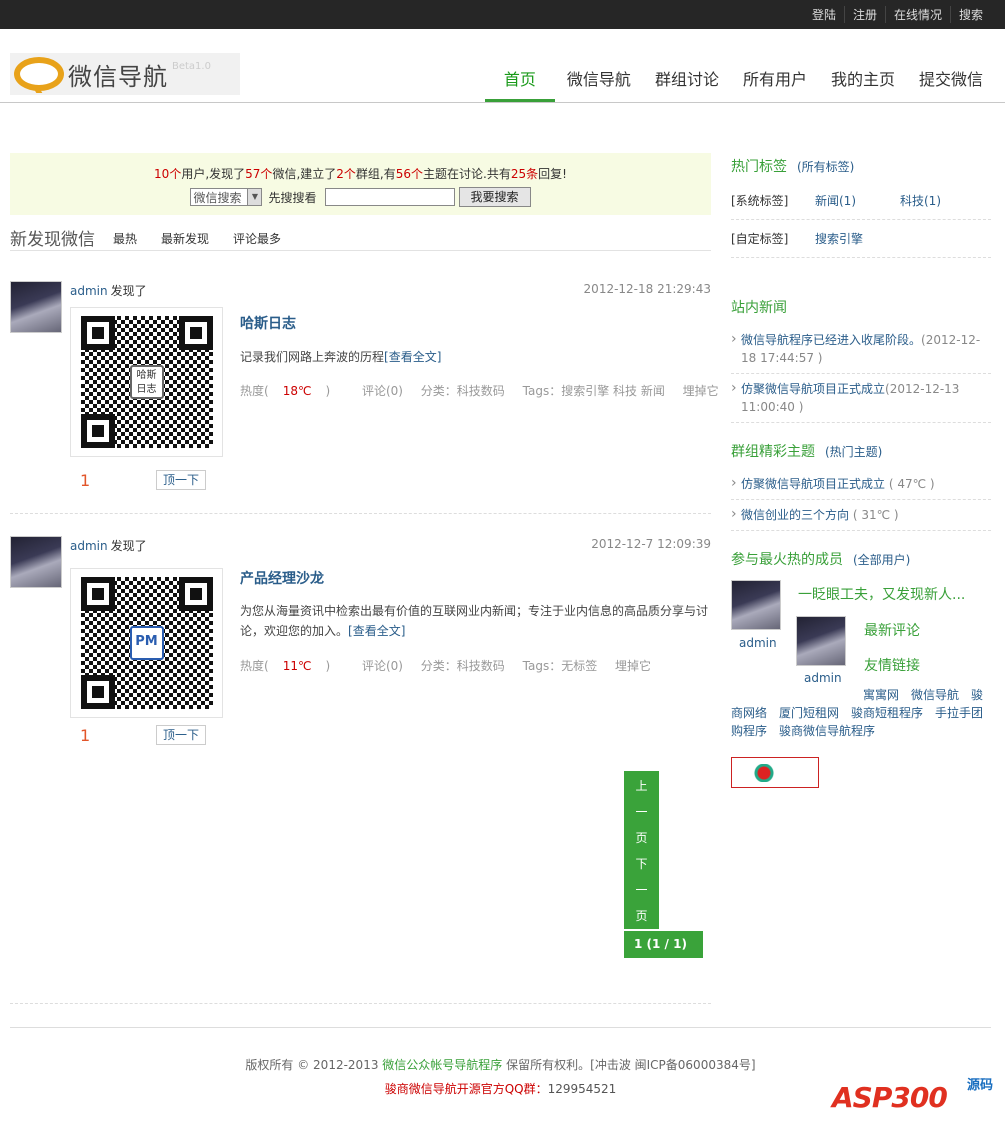  I want to click on post-time: 2012-12-18 21:29:43, so click(647, 289).